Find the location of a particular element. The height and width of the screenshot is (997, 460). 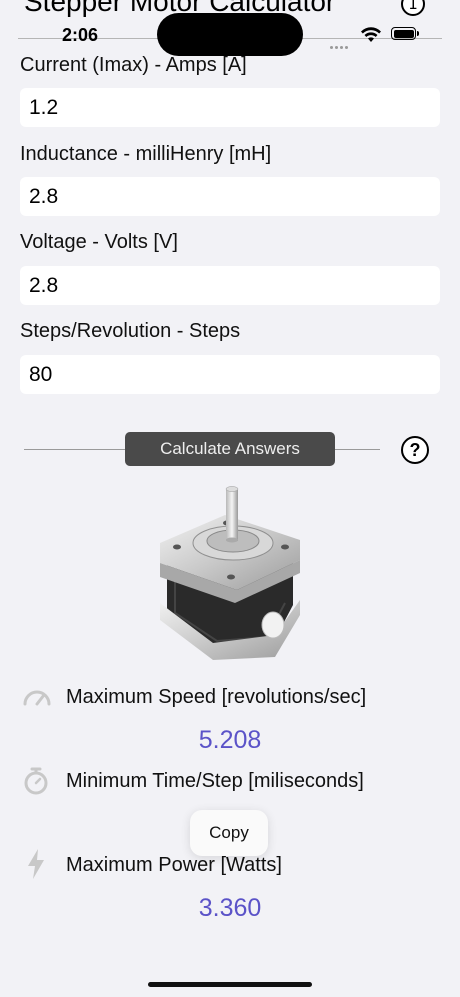

divider-left is located at coordinates (74, 449).